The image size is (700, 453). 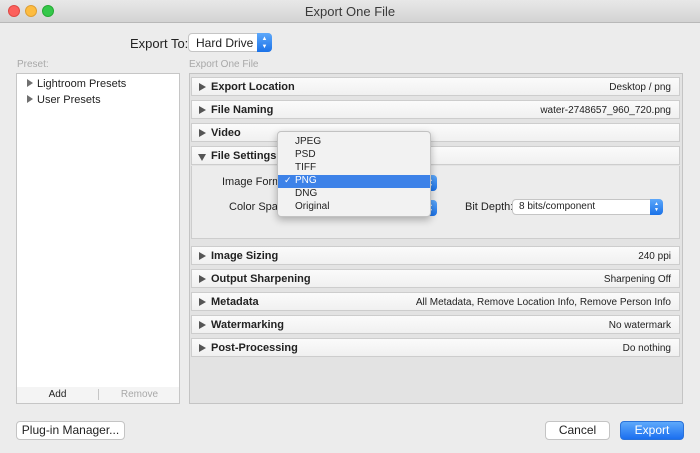 I want to click on section-video: Video, so click(x=435, y=132).